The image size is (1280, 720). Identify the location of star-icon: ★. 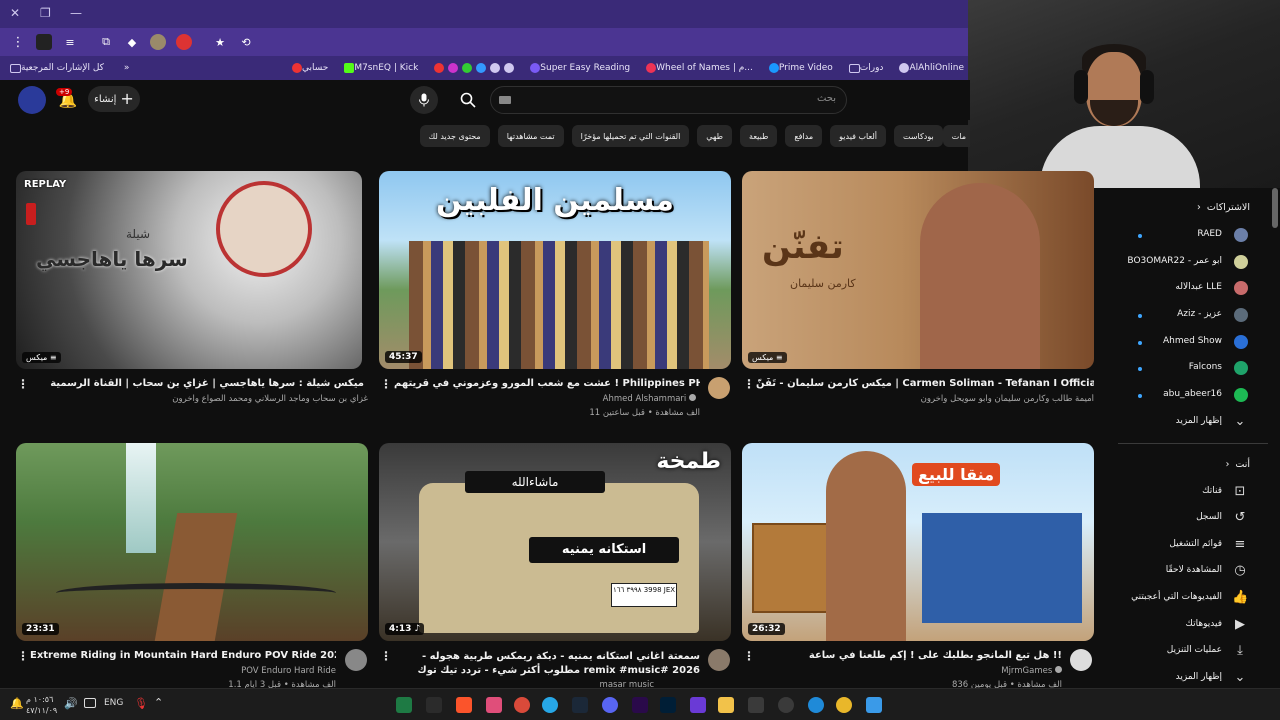
(220, 42).